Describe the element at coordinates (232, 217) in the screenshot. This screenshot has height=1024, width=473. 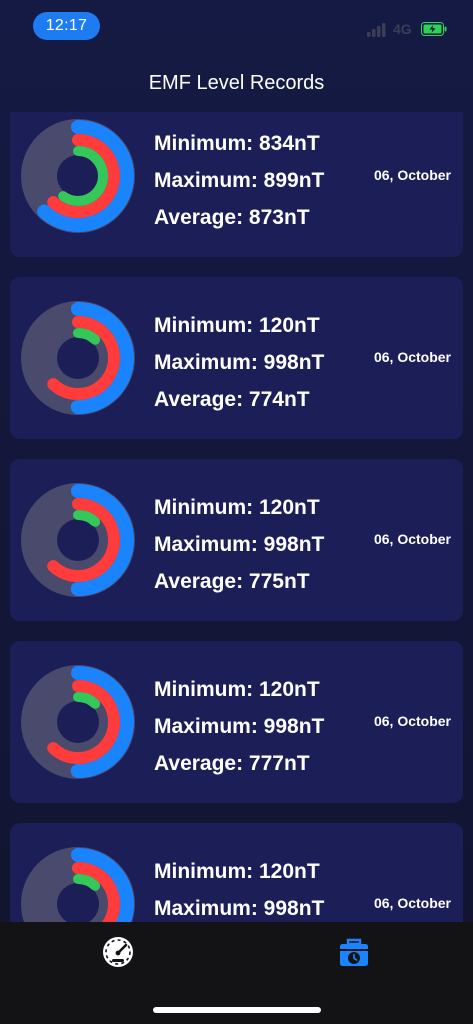
I see `stat-average: Average: 873nT` at that location.